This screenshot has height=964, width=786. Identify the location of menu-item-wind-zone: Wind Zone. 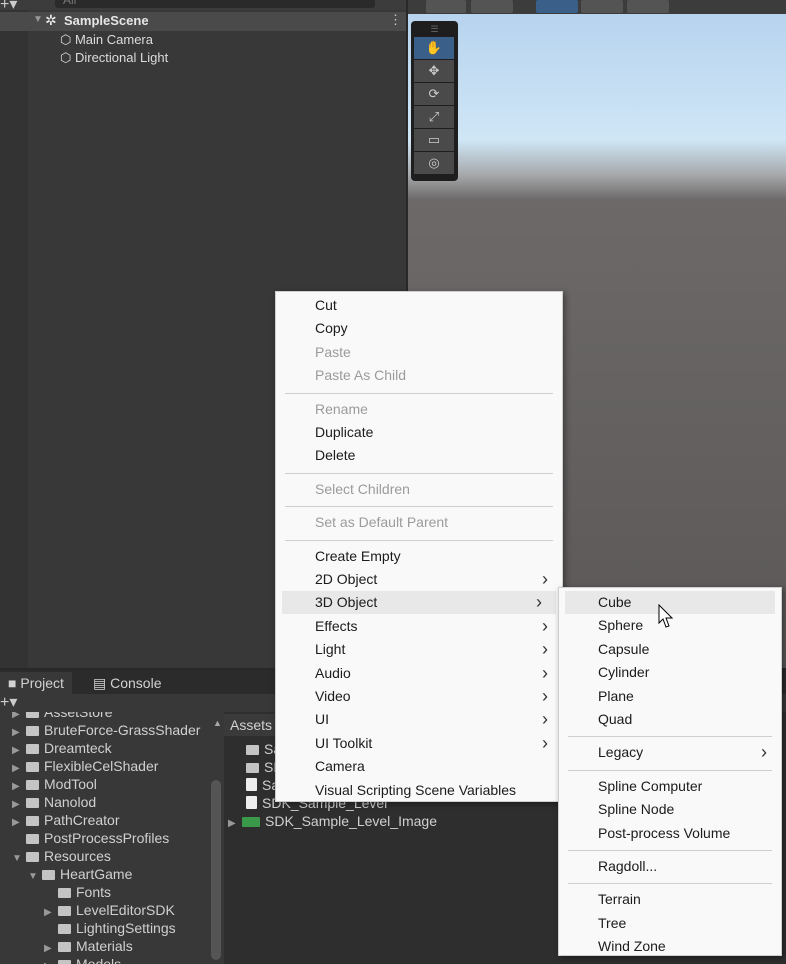
(670, 946).